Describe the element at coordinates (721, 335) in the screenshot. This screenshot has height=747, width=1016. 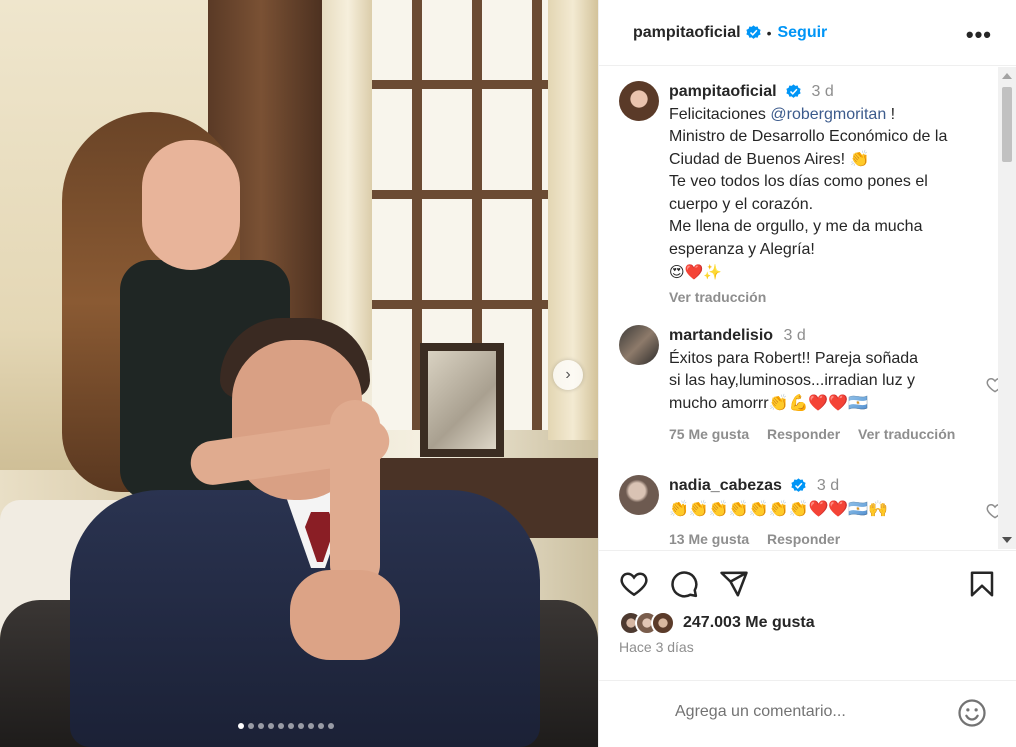
I see `comment-author: martandelisio` at that location.